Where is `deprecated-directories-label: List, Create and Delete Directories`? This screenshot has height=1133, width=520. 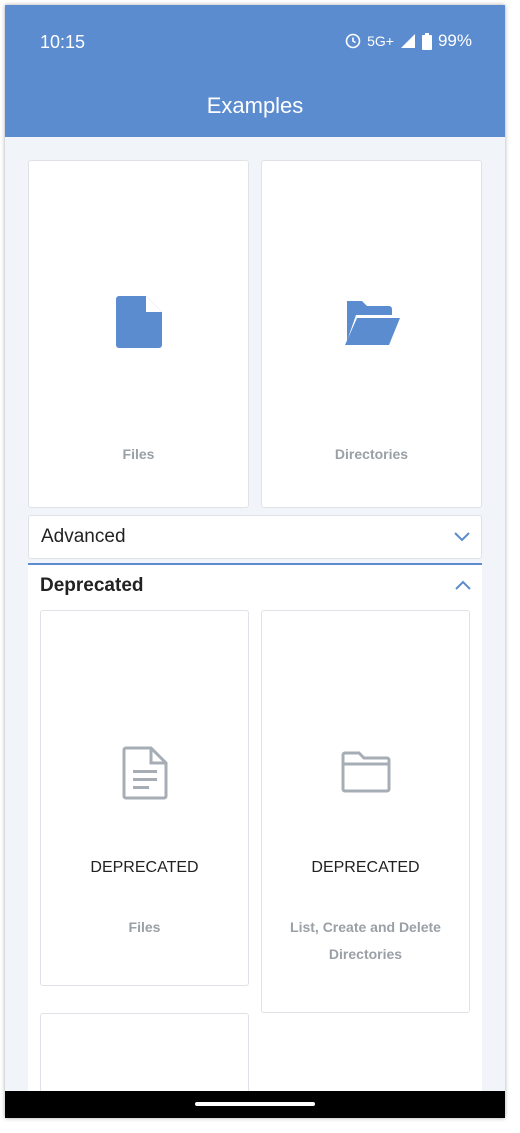
deprecated-directories-label: List, Create and Delete Directories is located at coordinates (365, 940).